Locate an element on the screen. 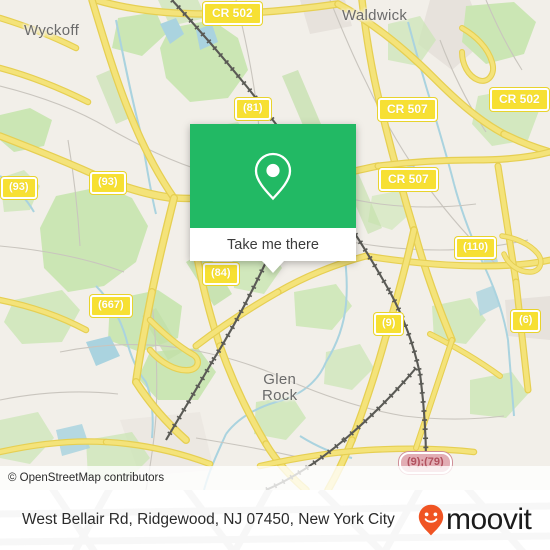 The width and height of the screenshot is (550, 550). shield-route-667: (667) is located at coordinates (111, 306).